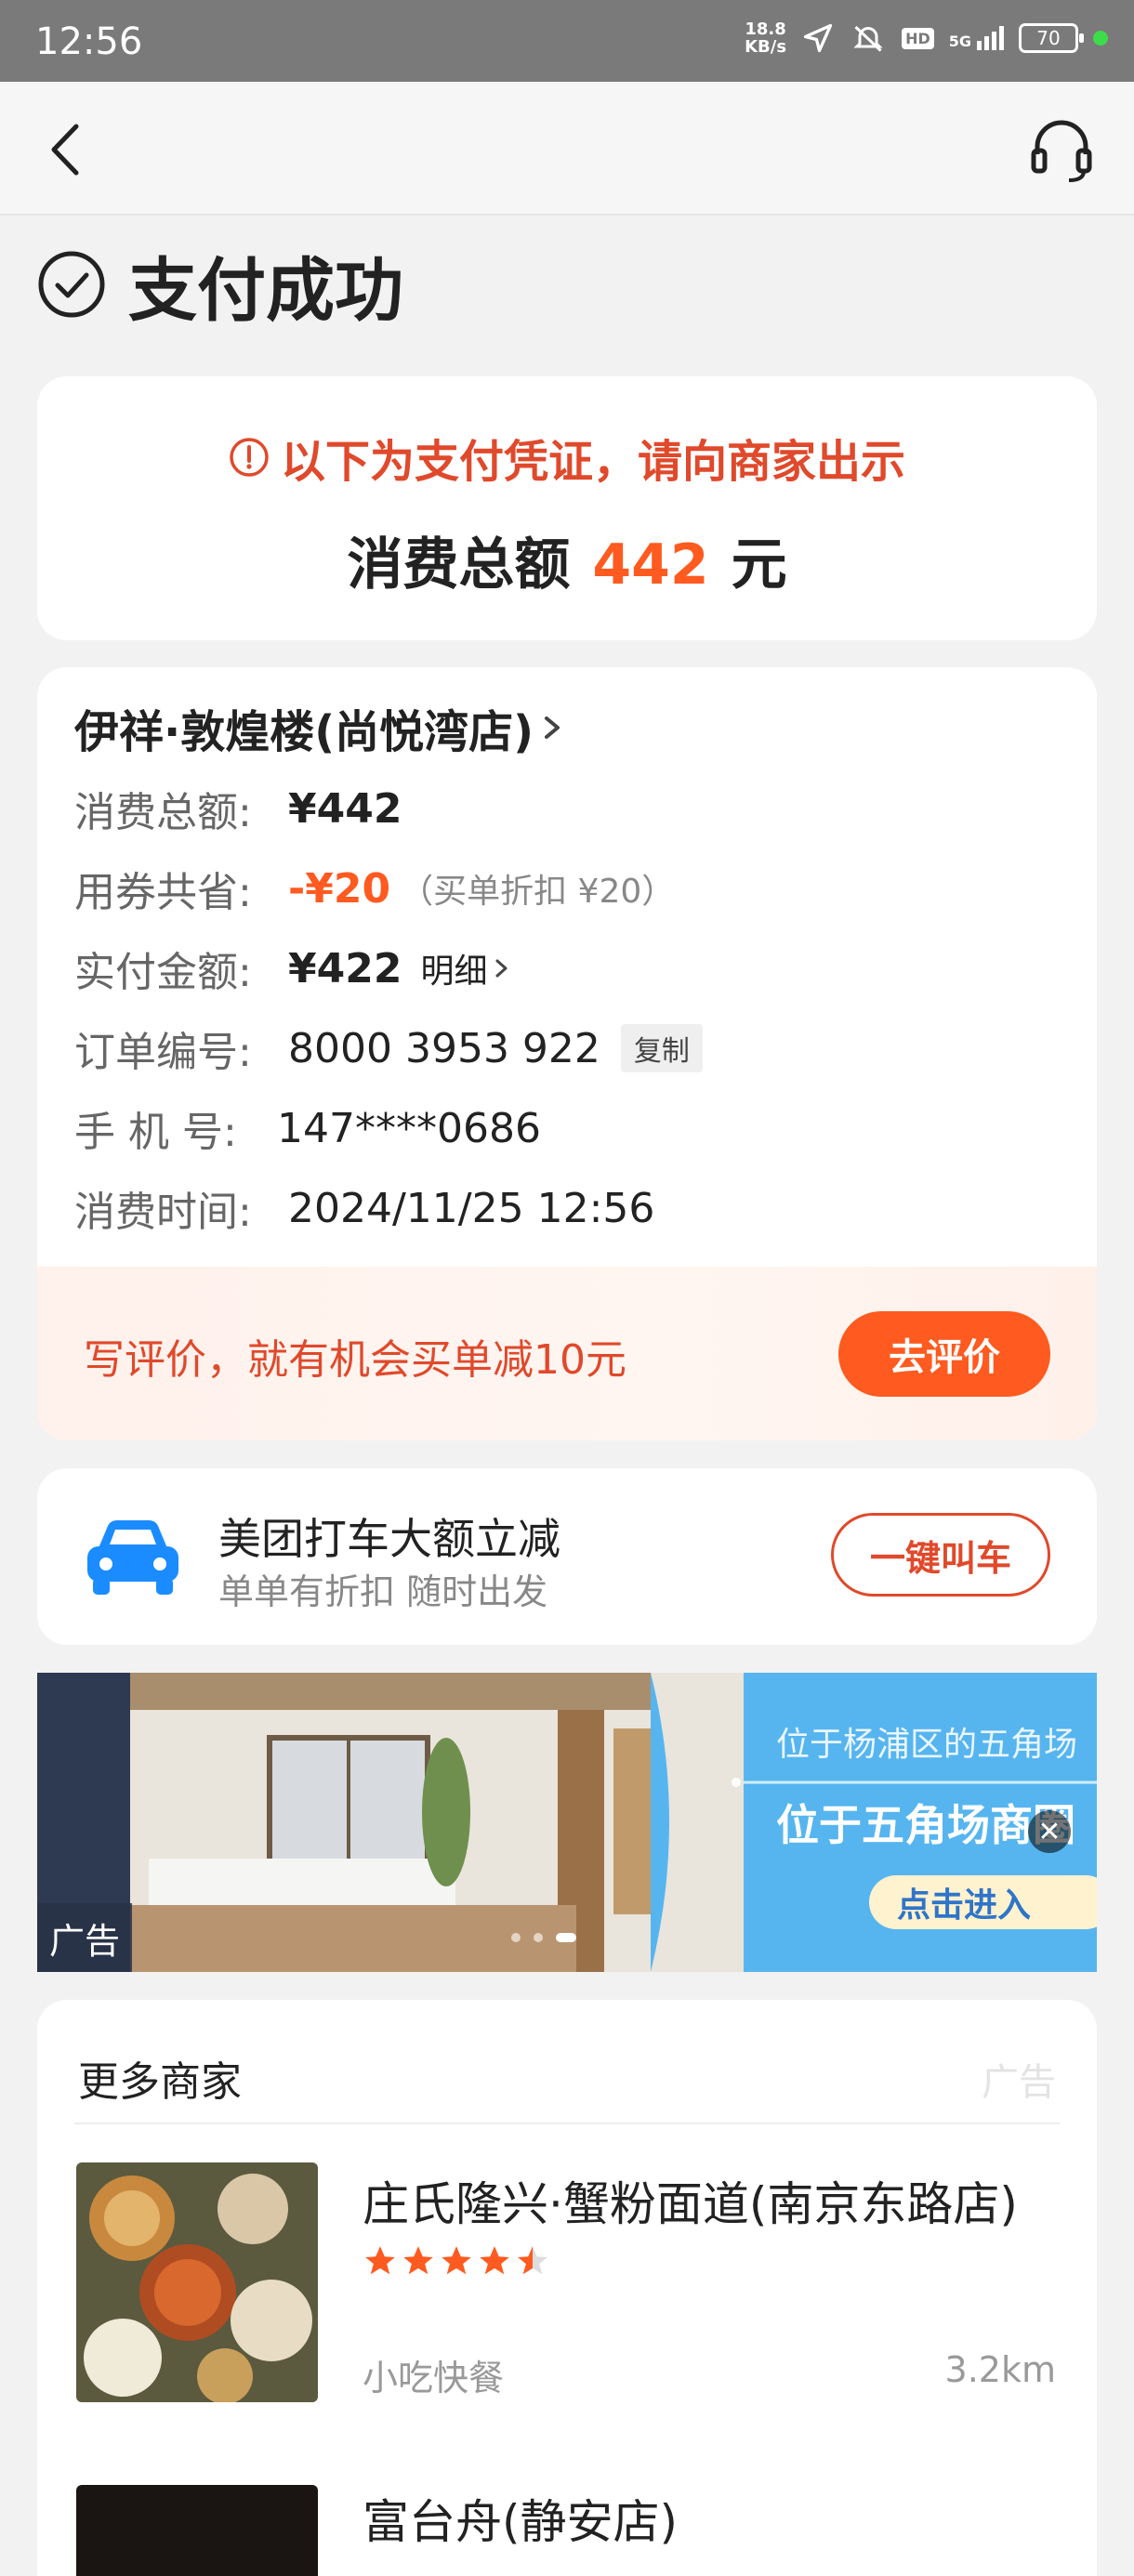 The image size is (1134, 2576). I want to click on detail-link-label: 明细, so click(454, 972).